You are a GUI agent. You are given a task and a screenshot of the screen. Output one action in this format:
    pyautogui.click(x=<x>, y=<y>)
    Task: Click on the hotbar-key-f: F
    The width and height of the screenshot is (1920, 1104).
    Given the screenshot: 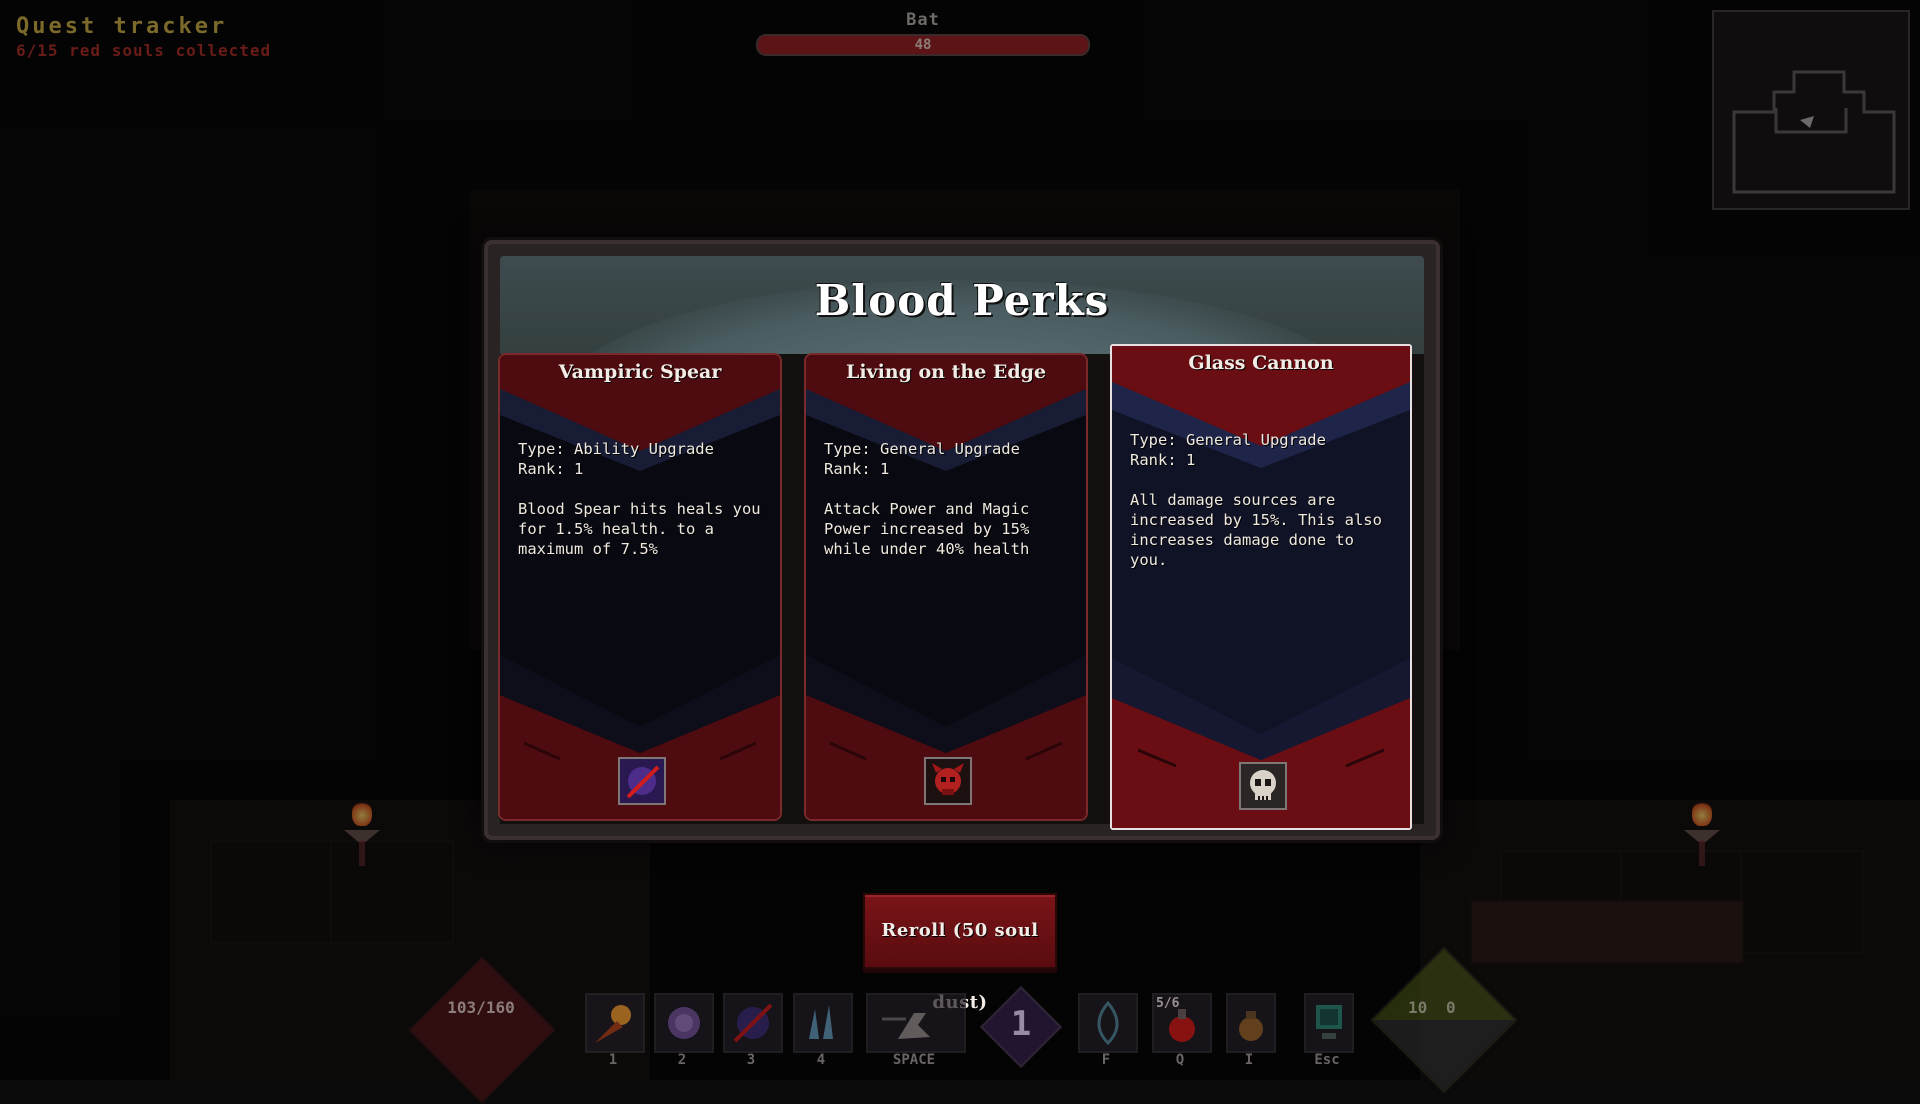 What is the action you would take?
    pyautogui.click(x=1106, y=1060)
    